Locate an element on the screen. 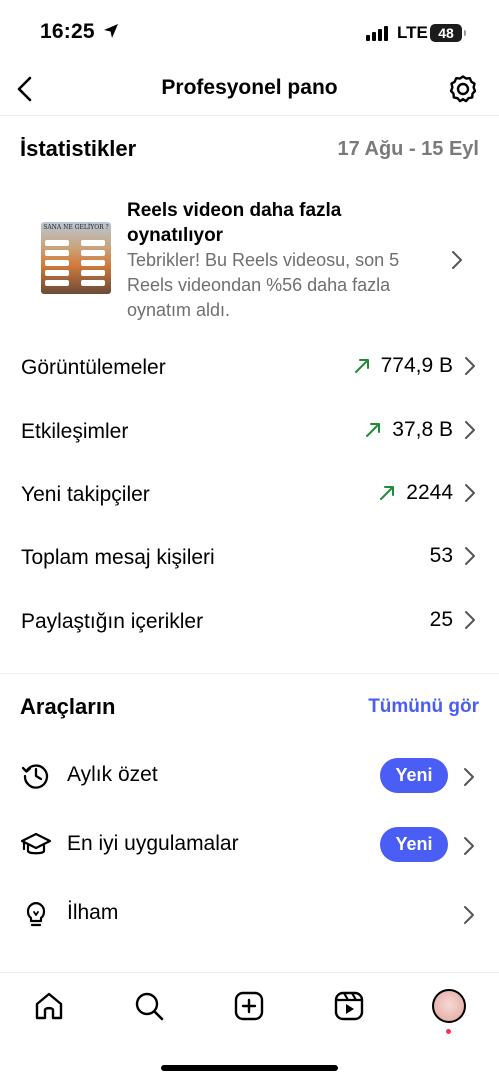  tools-title: Araçların is located at coordinates (68, 706).